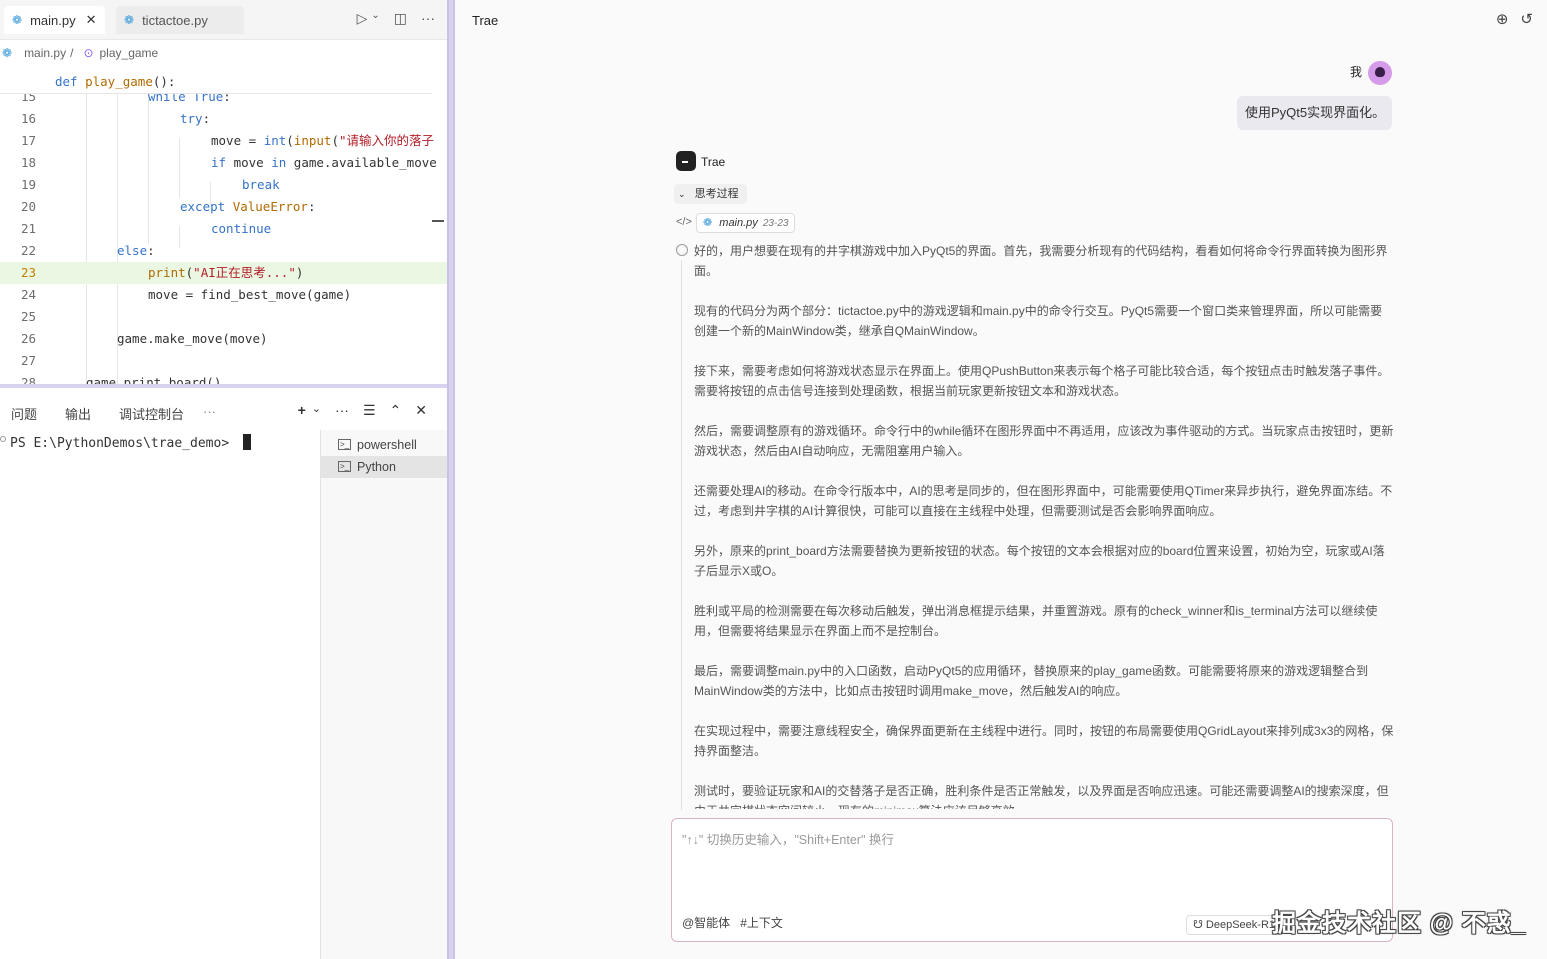  I want to click on tab-tictactoe-py: ❁ tictactoe.py, so click(180, 20).